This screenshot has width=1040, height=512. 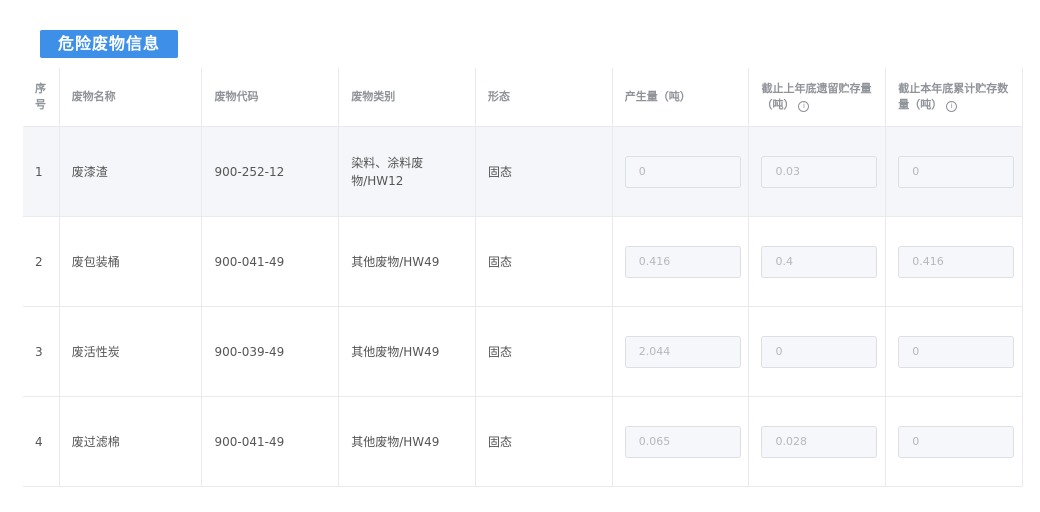 What do you see at coordinates (41, 441) in the screenshot?
I see `cell-index: 4` at bounding box center [41, 441].